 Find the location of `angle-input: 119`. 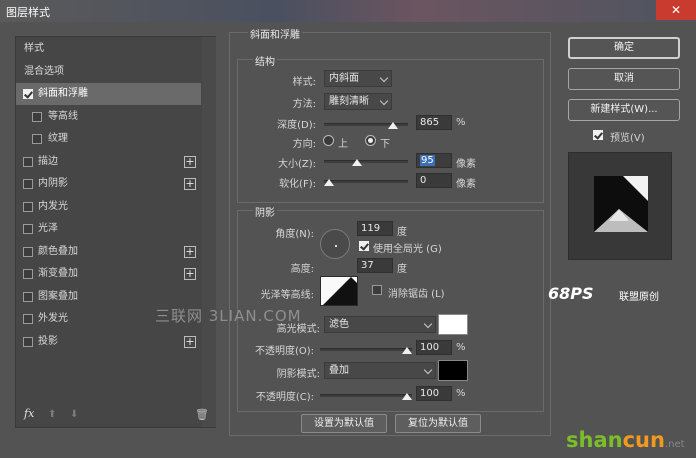

angle-input: 119 is located at coordinates (375, 228).